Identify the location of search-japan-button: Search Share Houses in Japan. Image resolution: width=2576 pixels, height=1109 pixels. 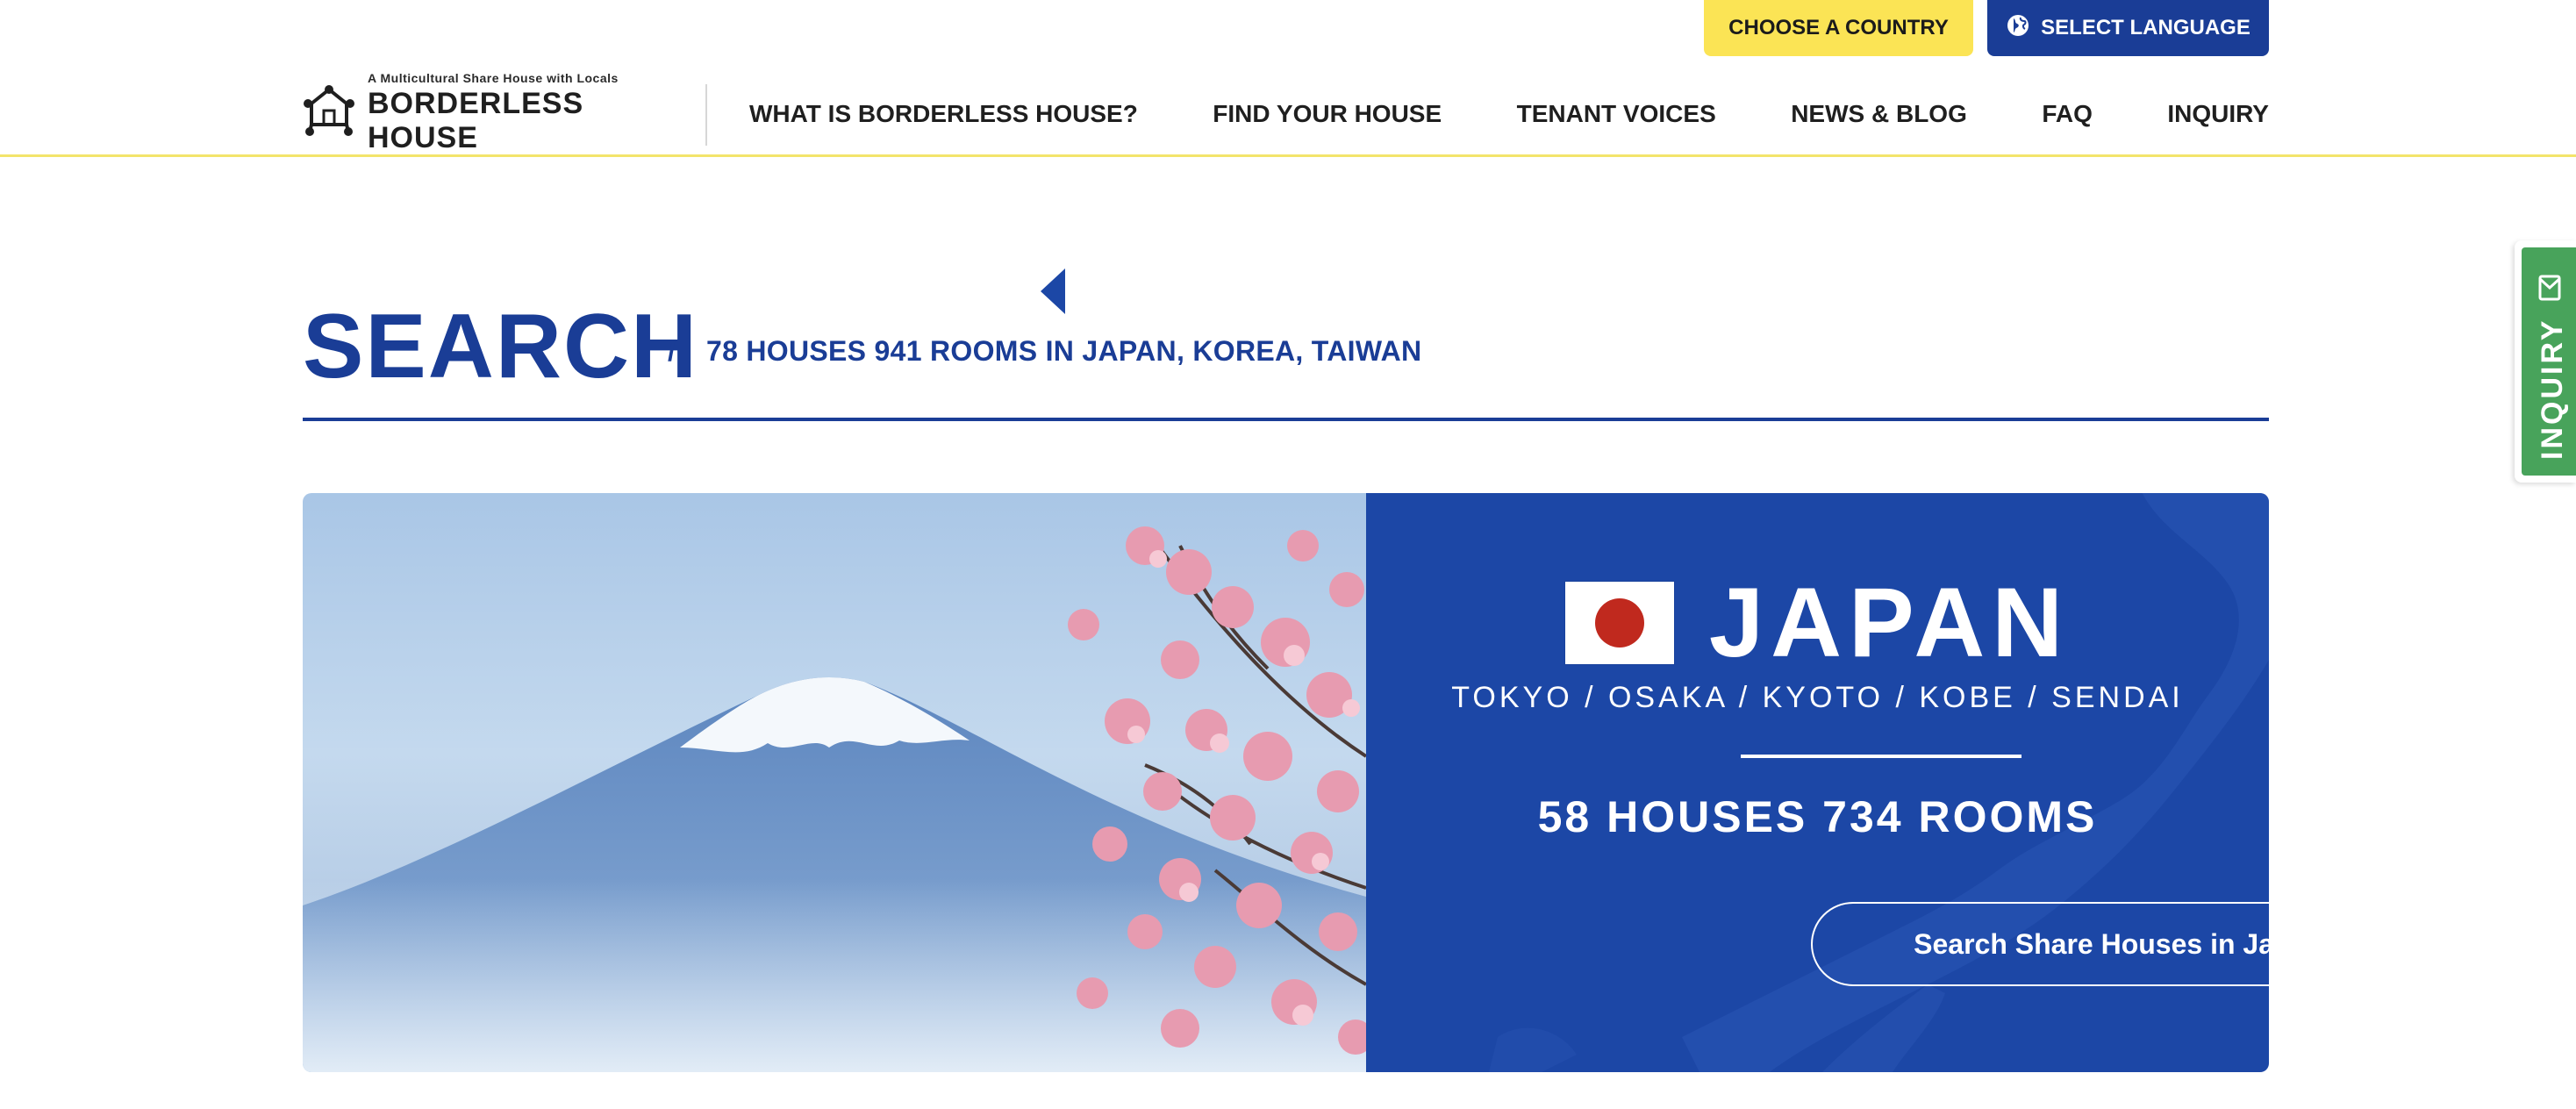
(2040, 944).